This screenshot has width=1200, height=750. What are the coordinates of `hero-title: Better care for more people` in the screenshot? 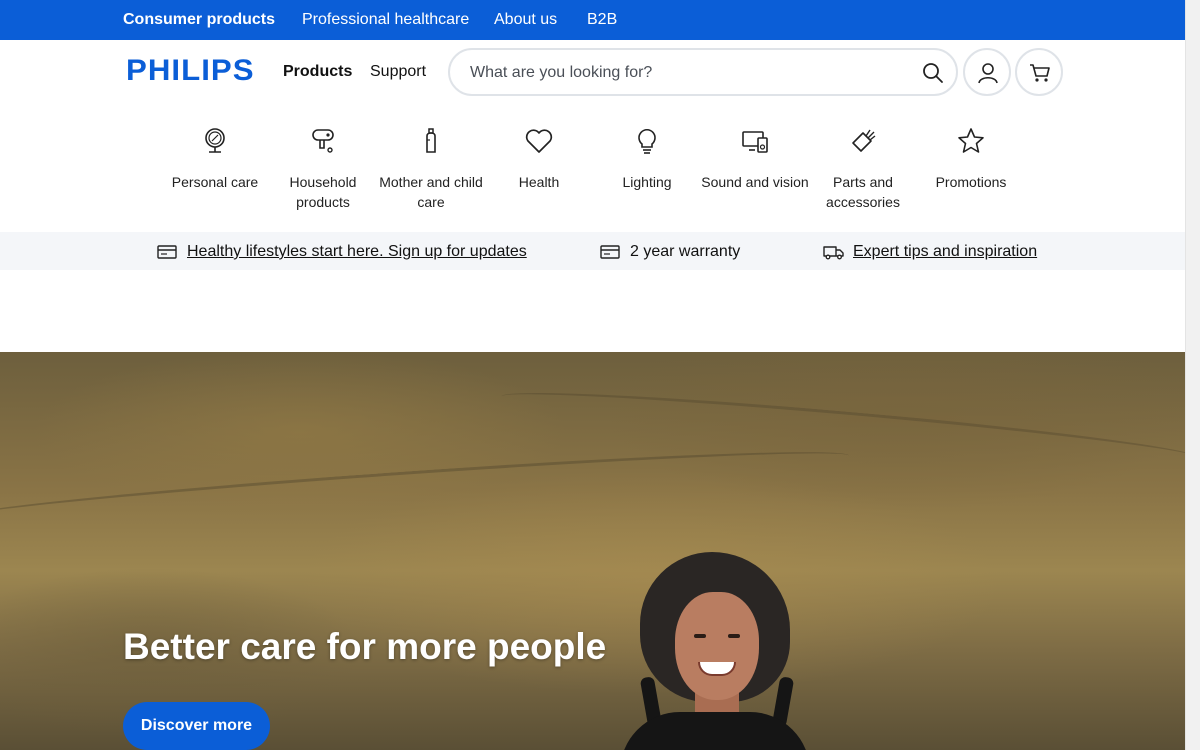 It's located at (365, 646).